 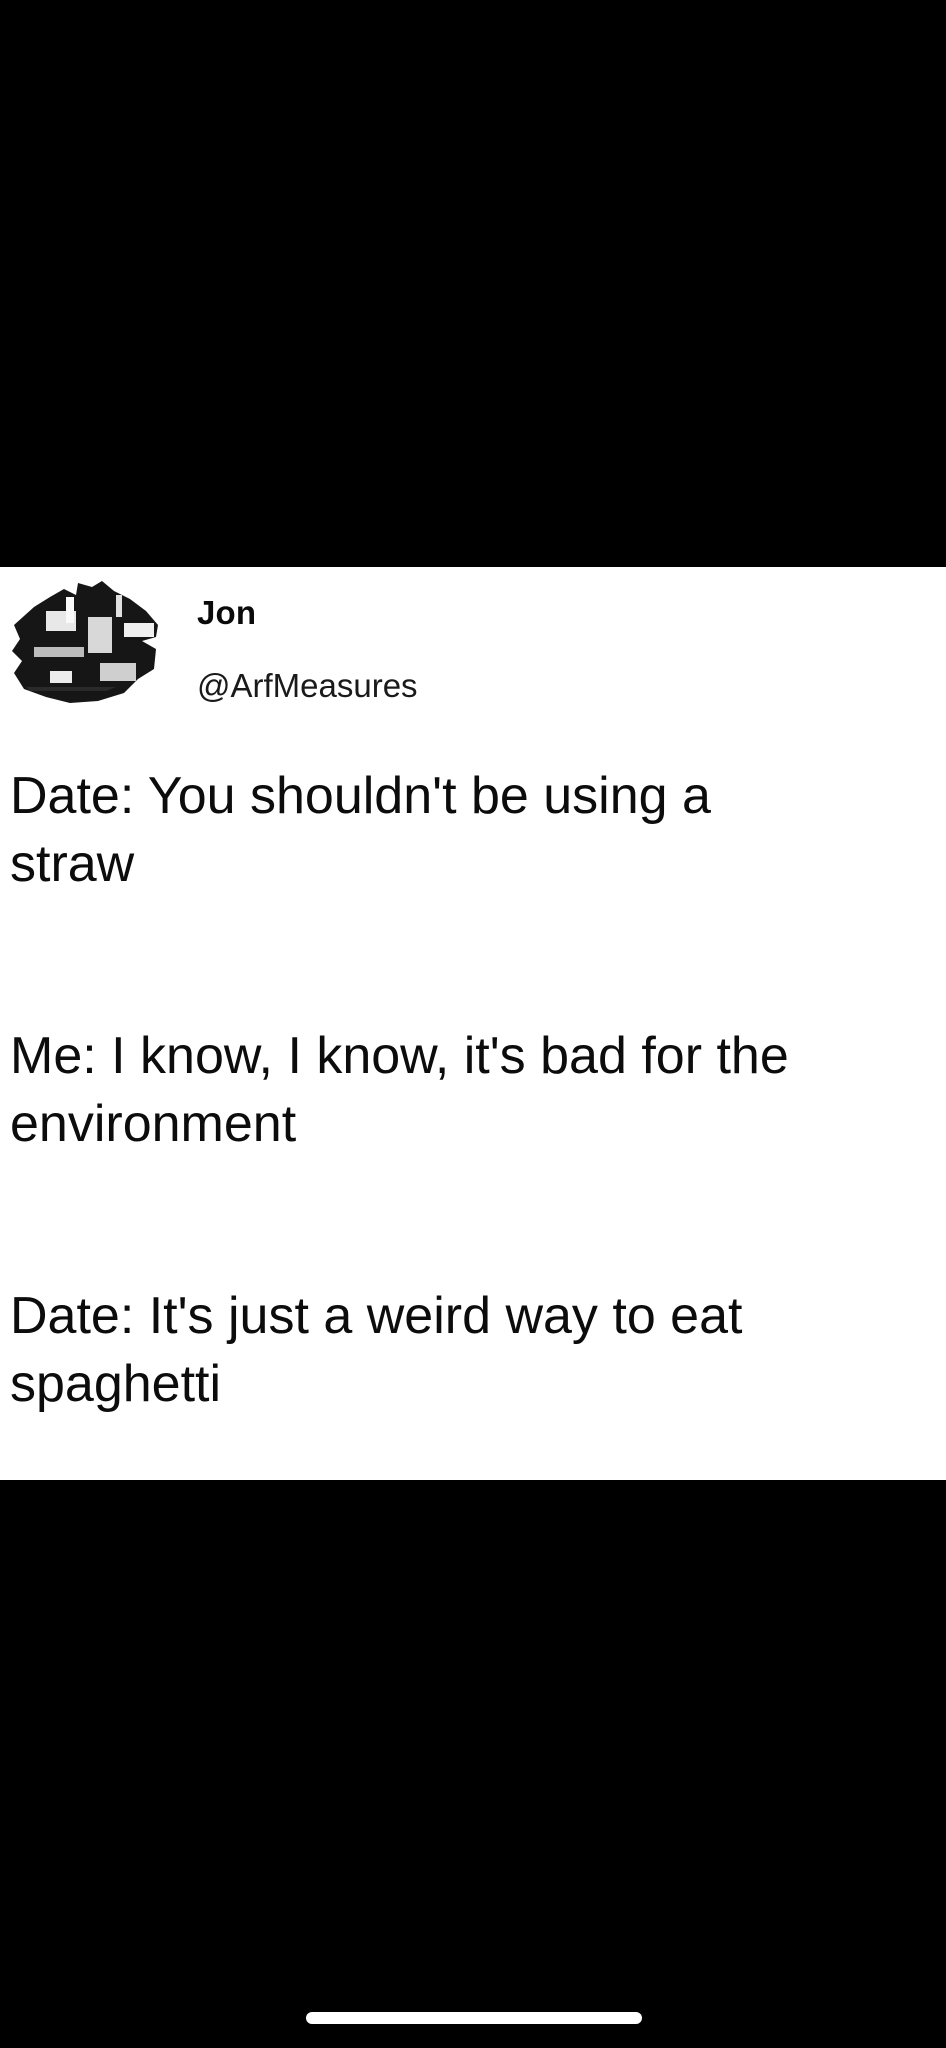 I want to click on tweet-paragraph: Date: You shouldn't be using a straw, so click(x=475, y=830).